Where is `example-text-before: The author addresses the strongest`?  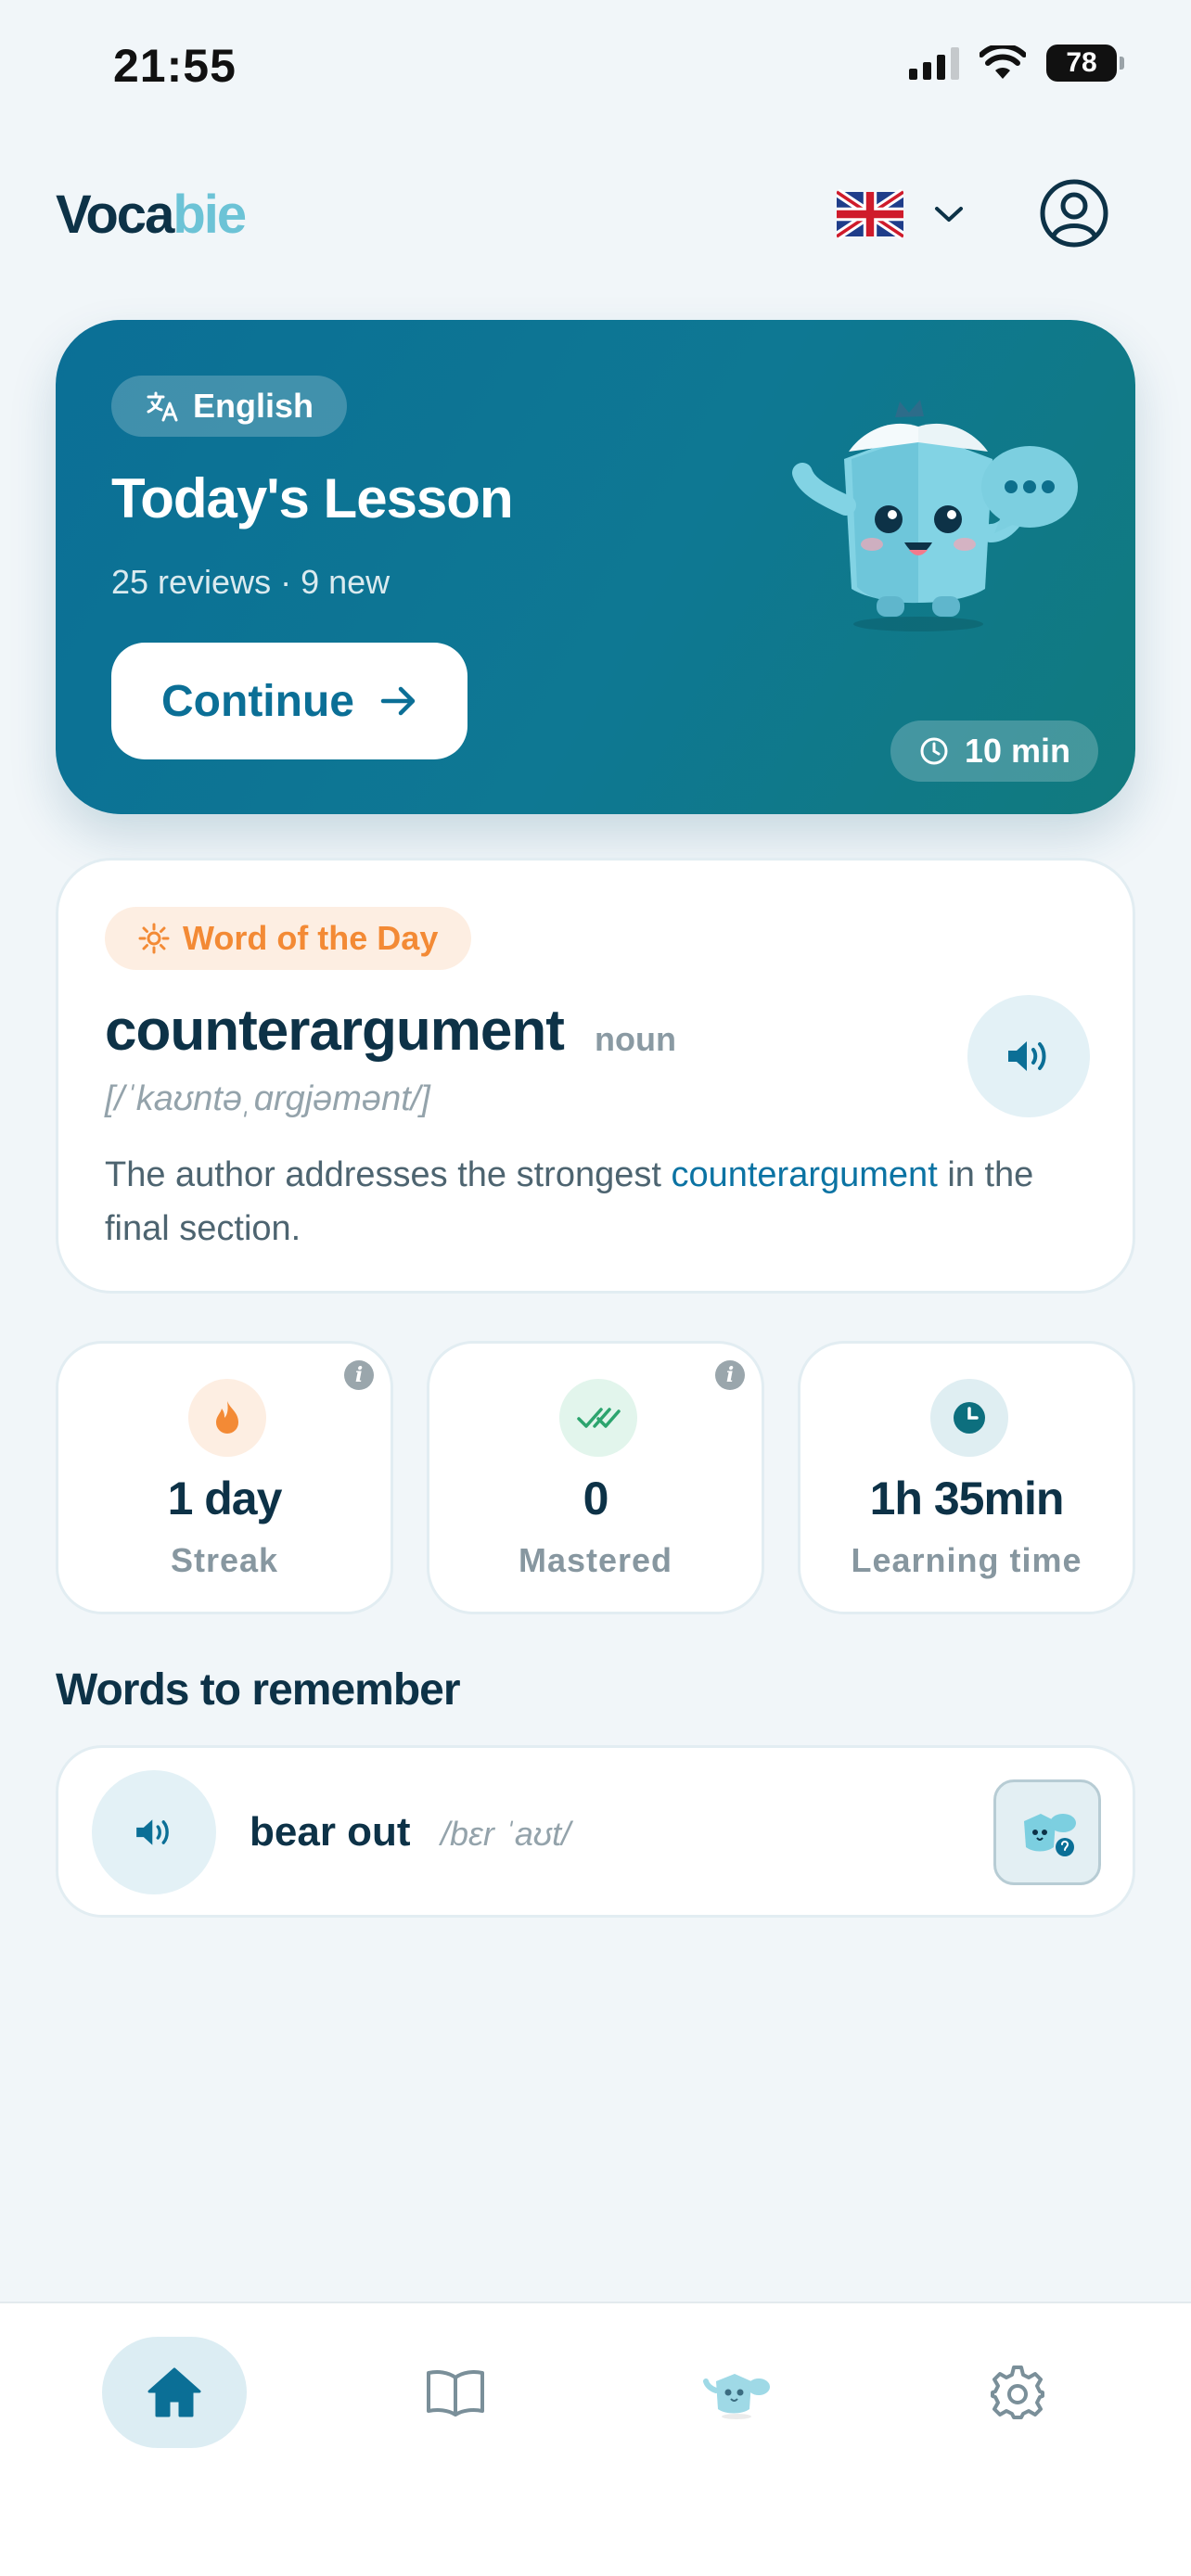
example-text-before: The author addresses the strongest is located at coordinates (388, 1174).